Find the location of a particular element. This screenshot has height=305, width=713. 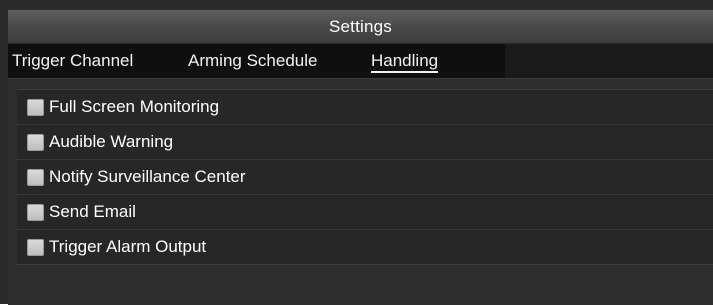

tab-label: Arming Schedule is located at coordinates (253, 60).